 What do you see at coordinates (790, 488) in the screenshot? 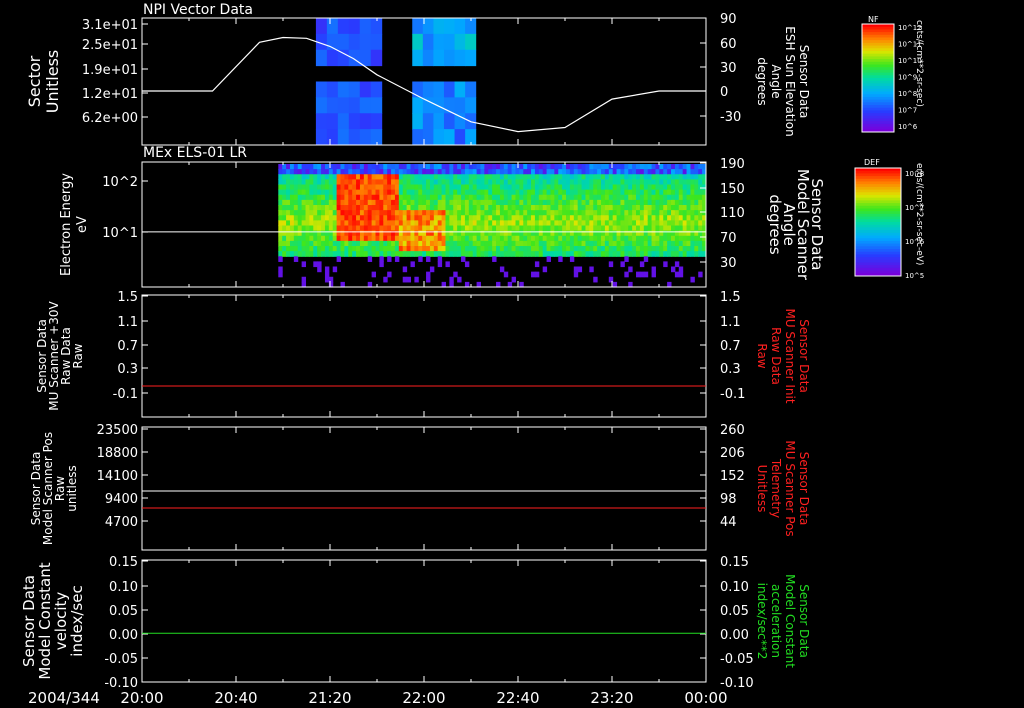
I see `right-axis-label: MU Scanner Pos` at bounding box center [790, 488].